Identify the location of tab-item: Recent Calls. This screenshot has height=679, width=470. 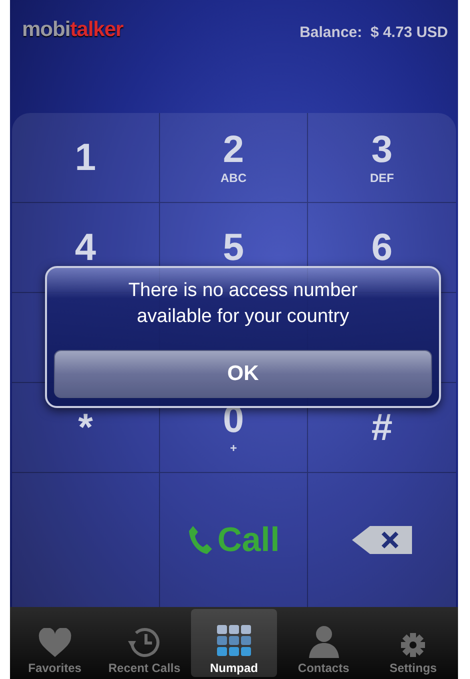
(144, 643).